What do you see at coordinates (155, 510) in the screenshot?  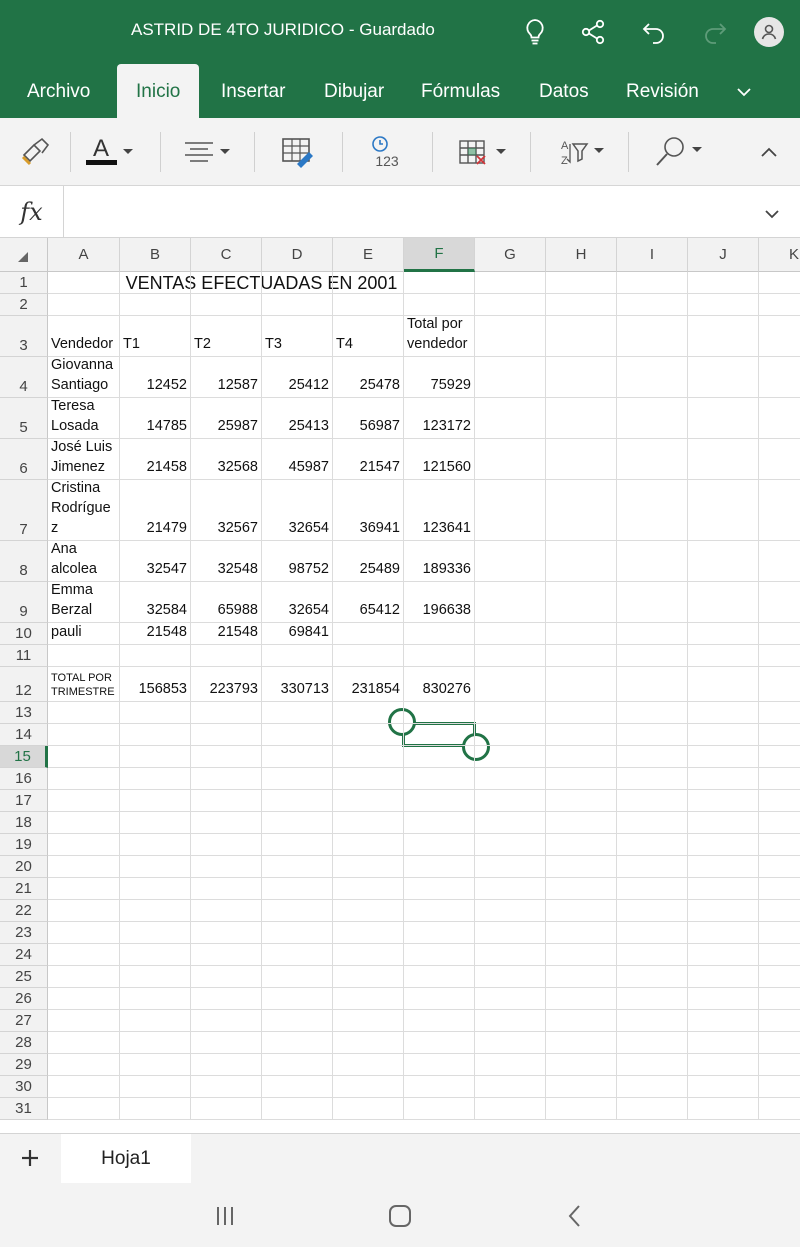 I see `value-cell: 21479` at bounding box center [155, 510].